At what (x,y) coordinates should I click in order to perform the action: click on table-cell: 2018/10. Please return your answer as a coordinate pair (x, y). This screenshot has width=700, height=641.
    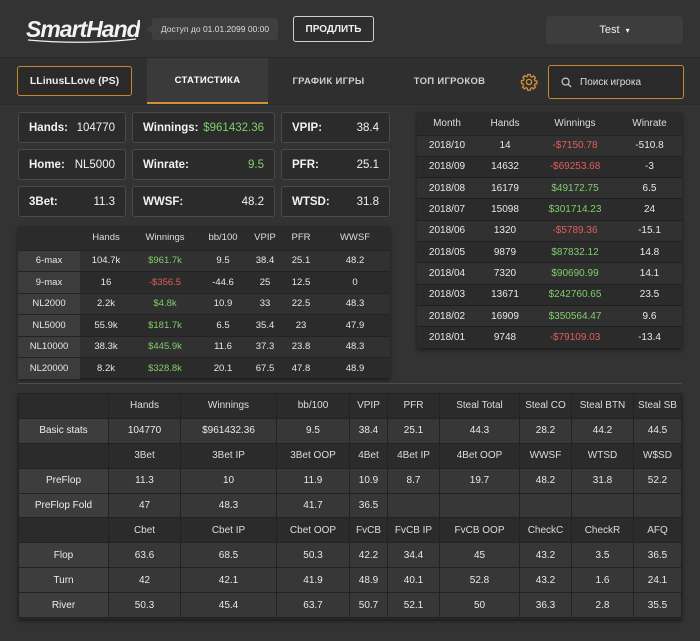
    Looking at the image, I should click on (447, 146).